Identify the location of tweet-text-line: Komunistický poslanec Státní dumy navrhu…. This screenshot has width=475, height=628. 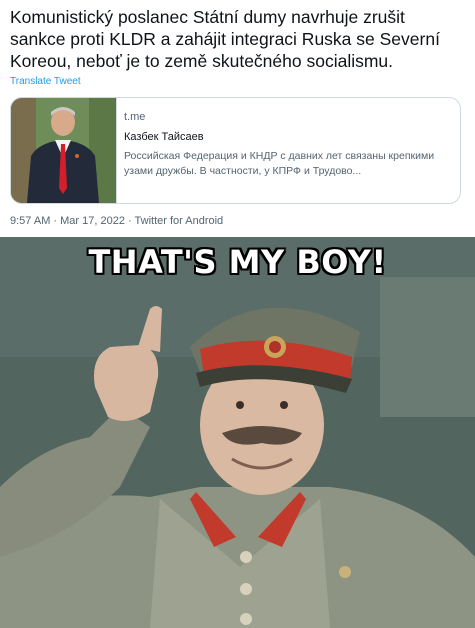
(207, 17).